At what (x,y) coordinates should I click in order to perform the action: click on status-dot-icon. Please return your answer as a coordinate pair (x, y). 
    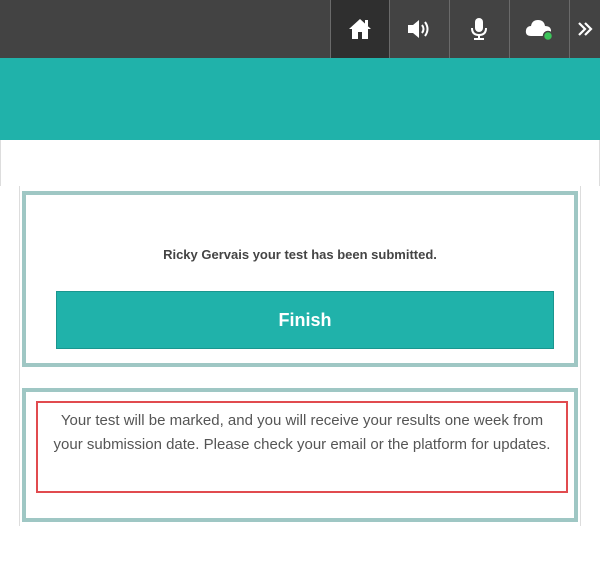
    Looking at the image, I should click on (548, 35).